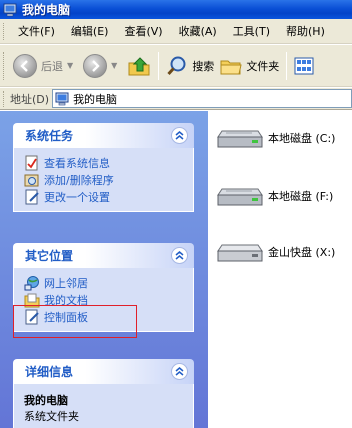 The height and width of the screenshot is (428, 352). What do you see at coordinates (31, 162) in the screenshot?
I see `system-info-icon` at bounding box center [31, 162].